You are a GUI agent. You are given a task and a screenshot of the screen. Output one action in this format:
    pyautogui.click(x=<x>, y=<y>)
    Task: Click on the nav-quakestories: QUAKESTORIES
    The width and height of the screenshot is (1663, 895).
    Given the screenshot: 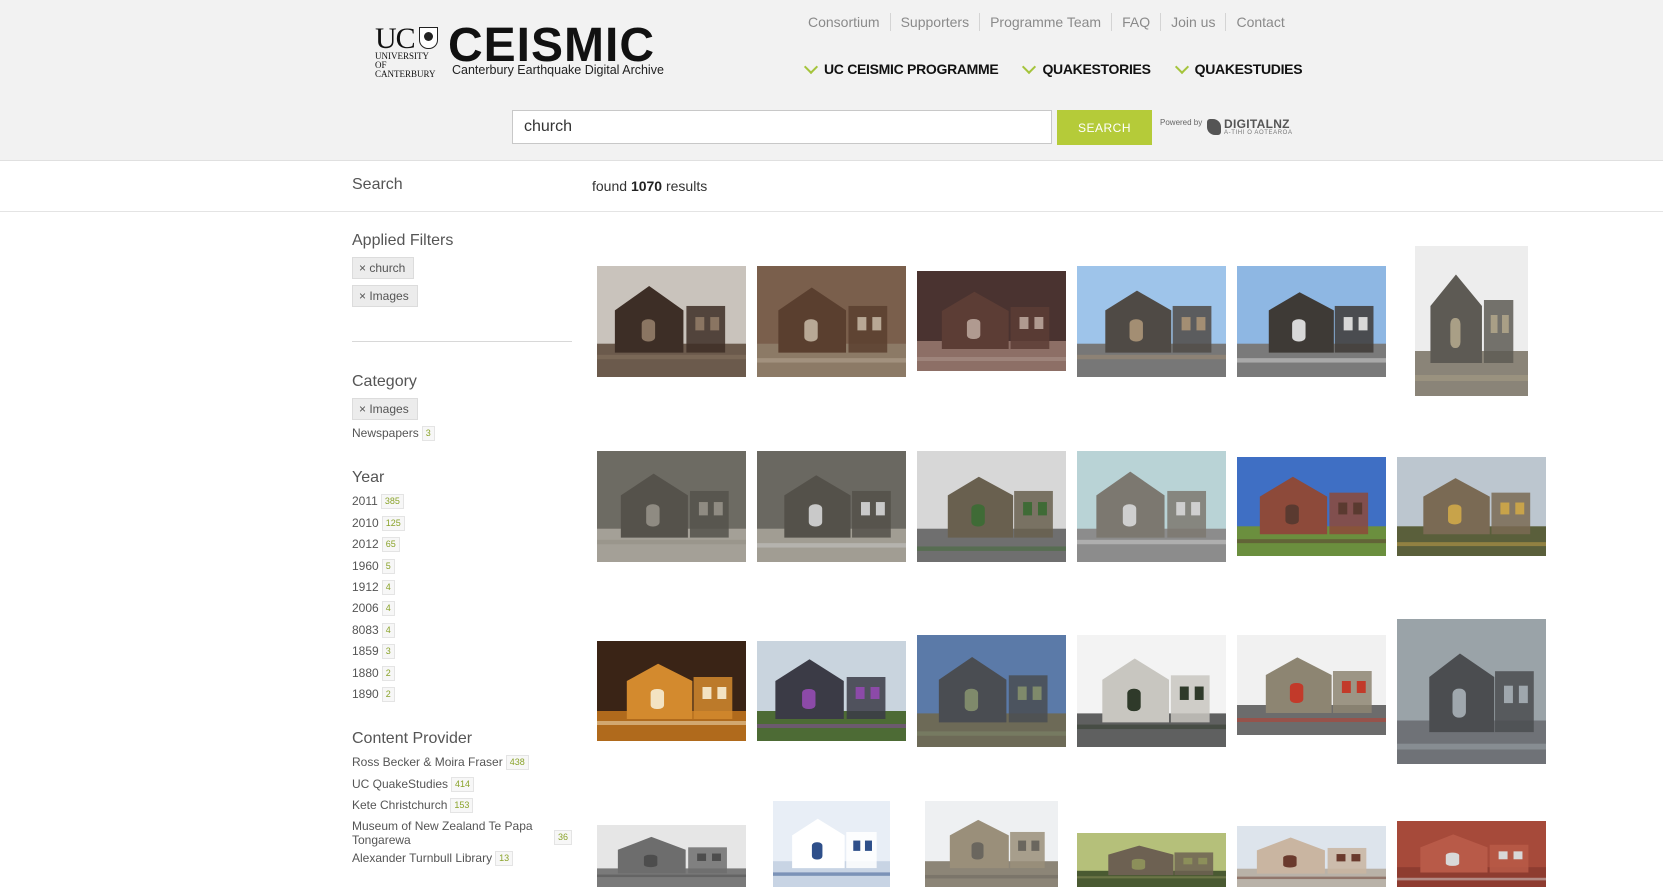 What is the action you would take?
    pyautogui.click(x=1086, y=68)
    